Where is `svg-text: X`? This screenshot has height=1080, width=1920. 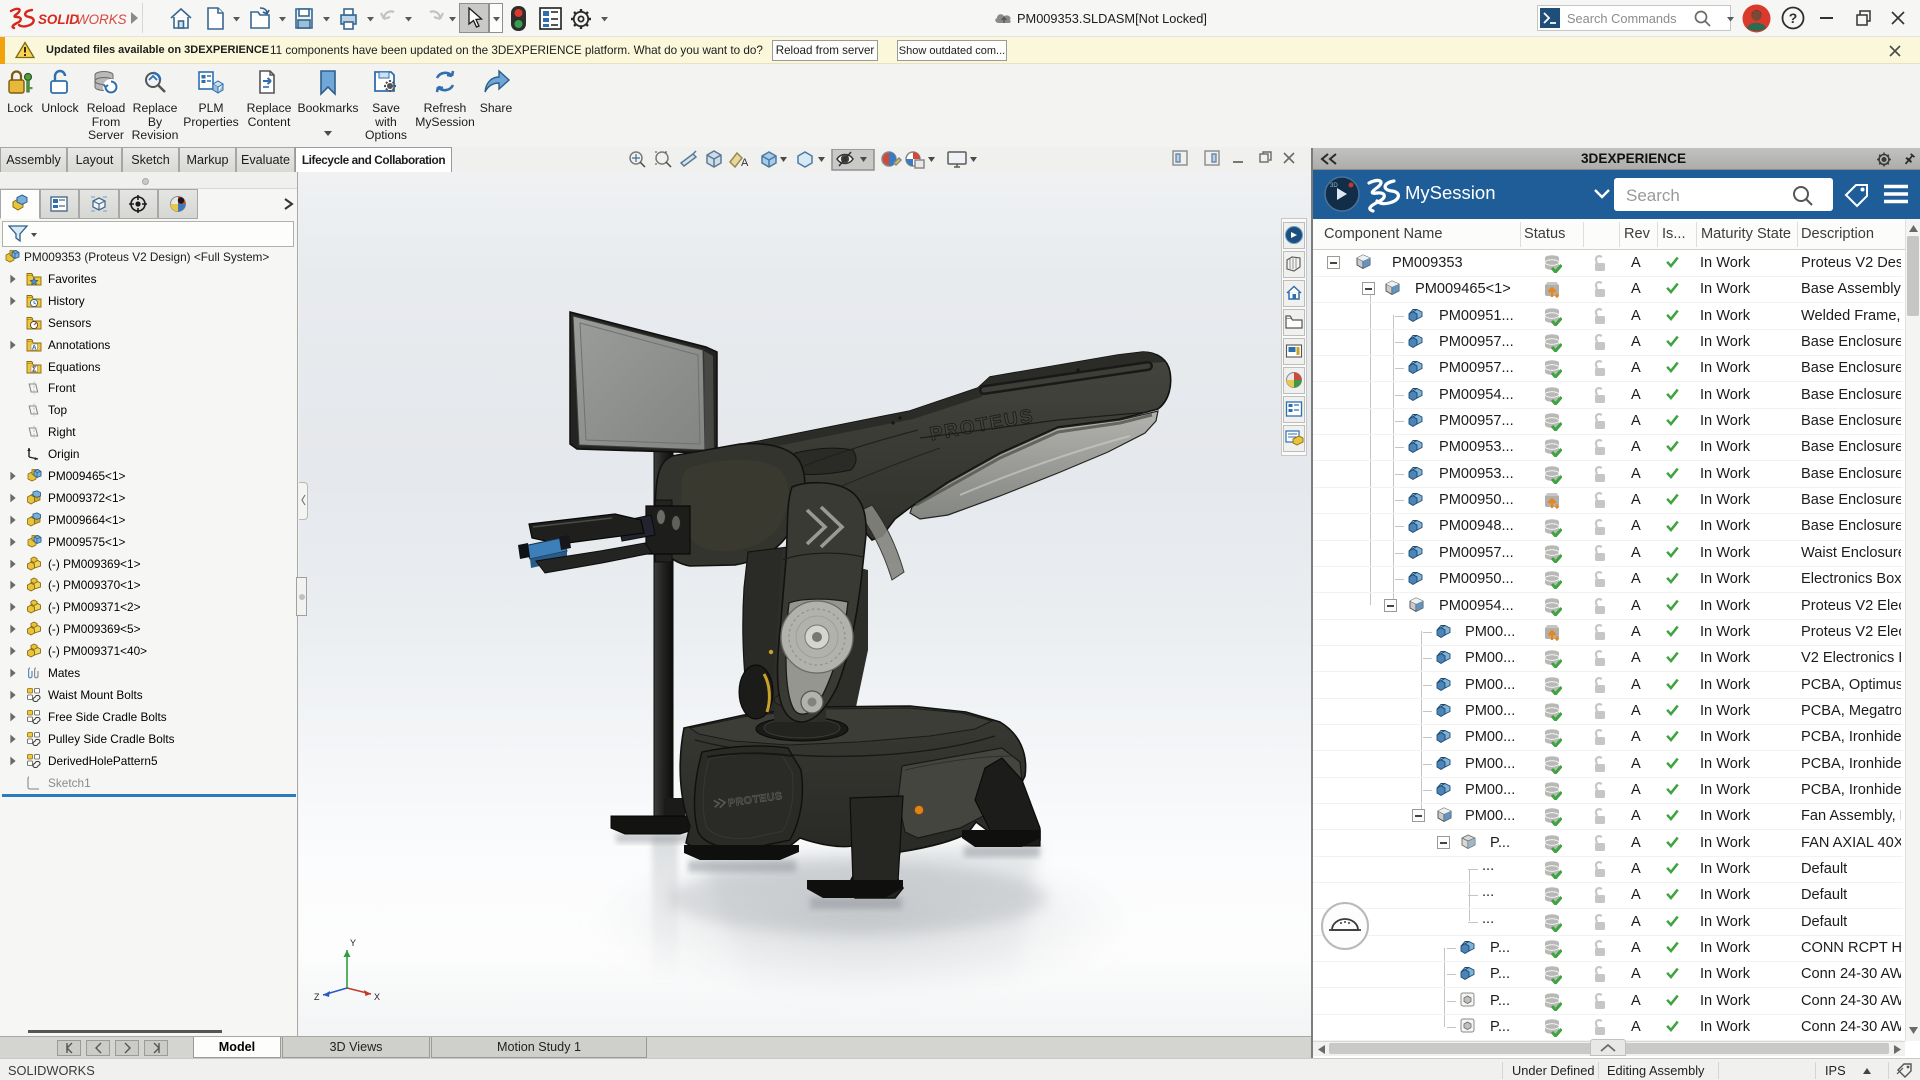 svg-text: X is located at coordinates (377, 997).